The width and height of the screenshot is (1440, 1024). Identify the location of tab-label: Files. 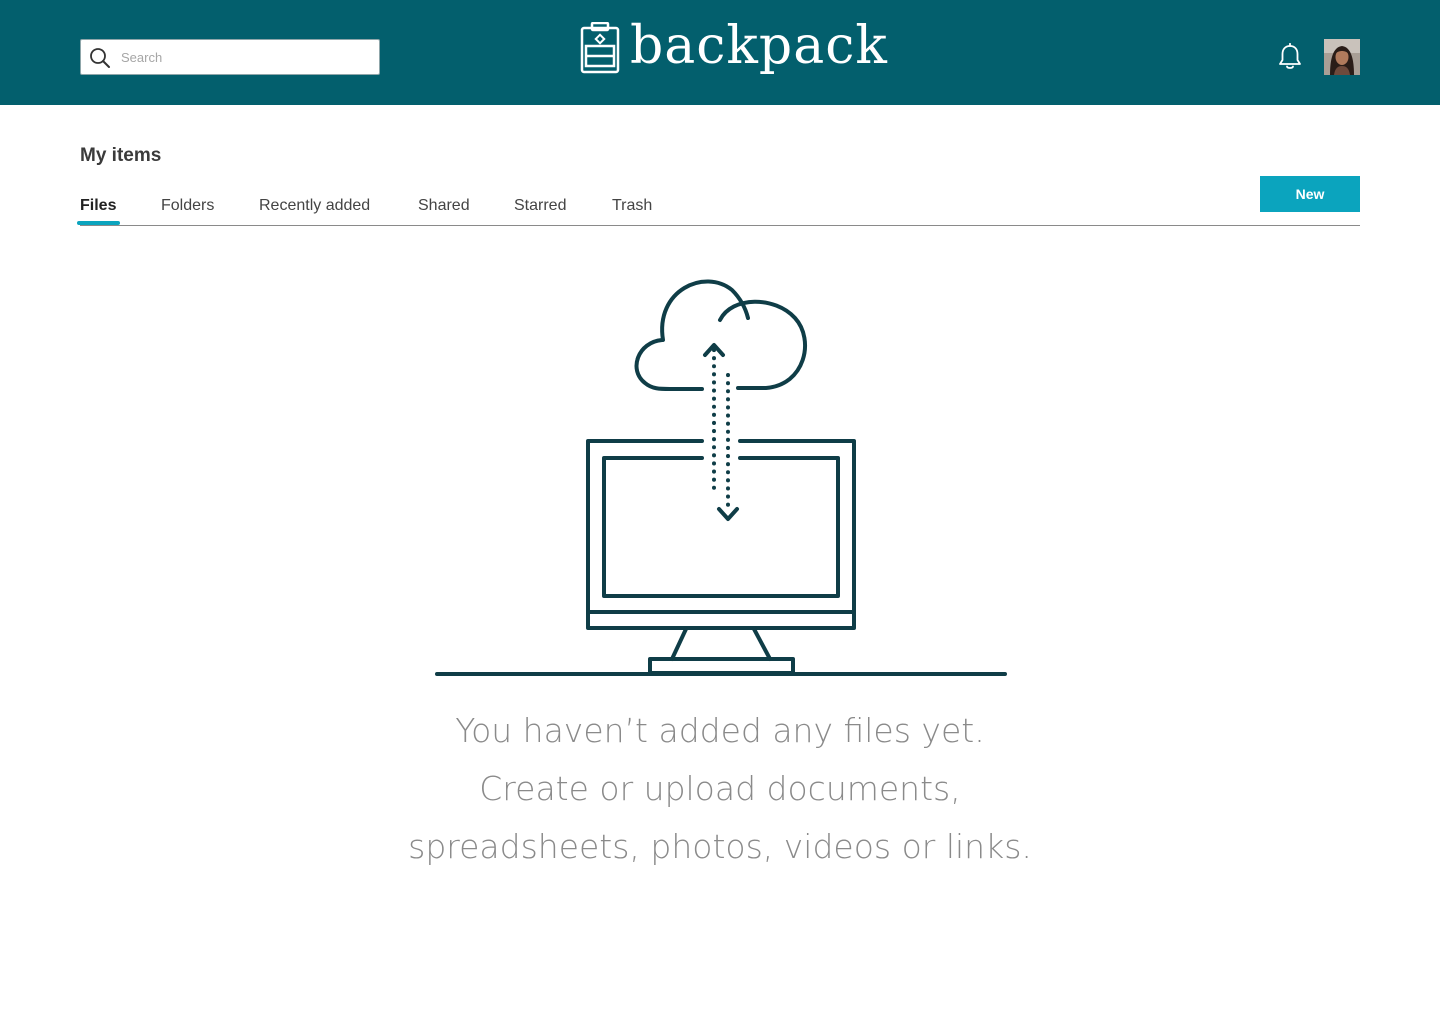
(98, 205).